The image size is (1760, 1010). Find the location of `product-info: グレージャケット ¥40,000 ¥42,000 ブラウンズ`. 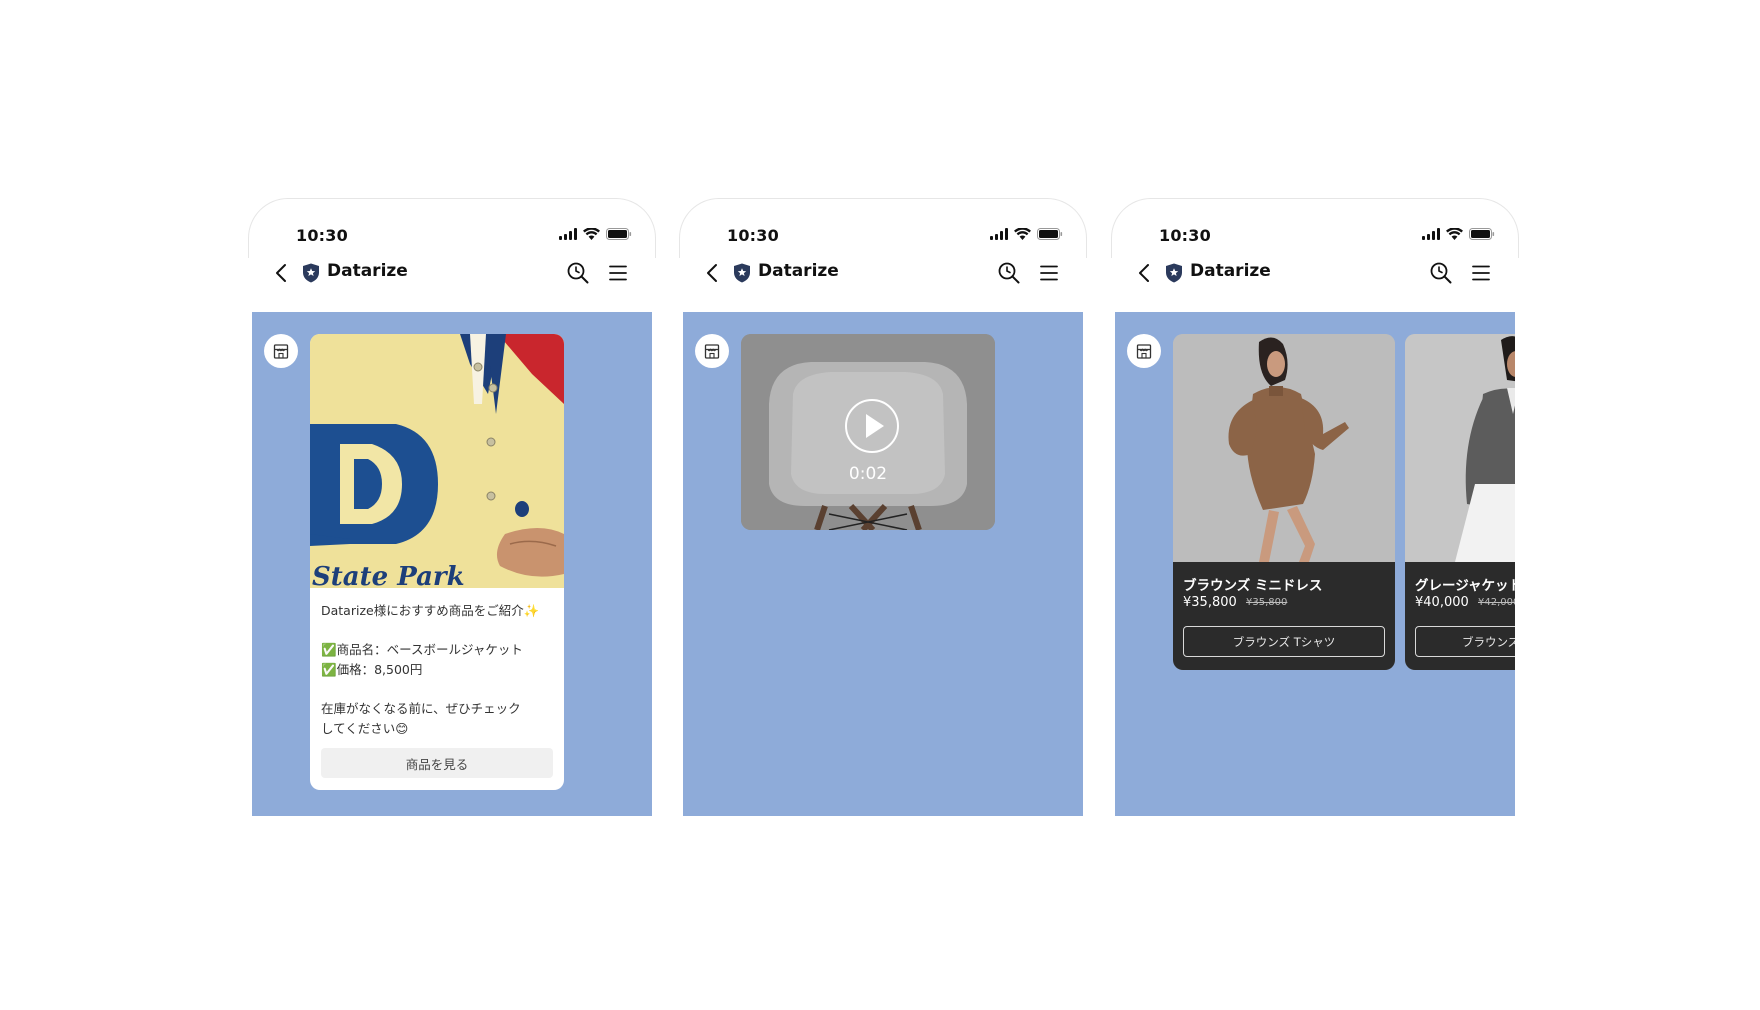

product-info: グレージャケット ¥40,000 ¥42,000 ブラウンズ is located at coordinates (1460, 616).